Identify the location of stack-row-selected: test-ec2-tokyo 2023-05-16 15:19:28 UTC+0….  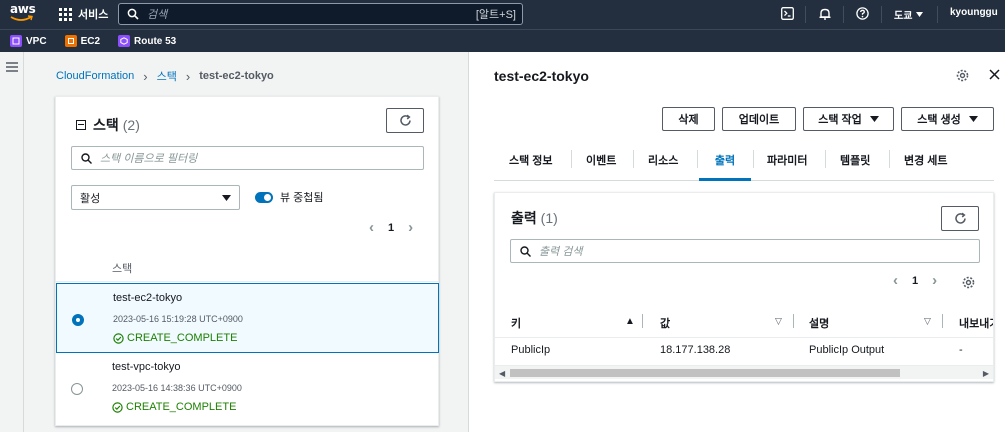
(247, 318).